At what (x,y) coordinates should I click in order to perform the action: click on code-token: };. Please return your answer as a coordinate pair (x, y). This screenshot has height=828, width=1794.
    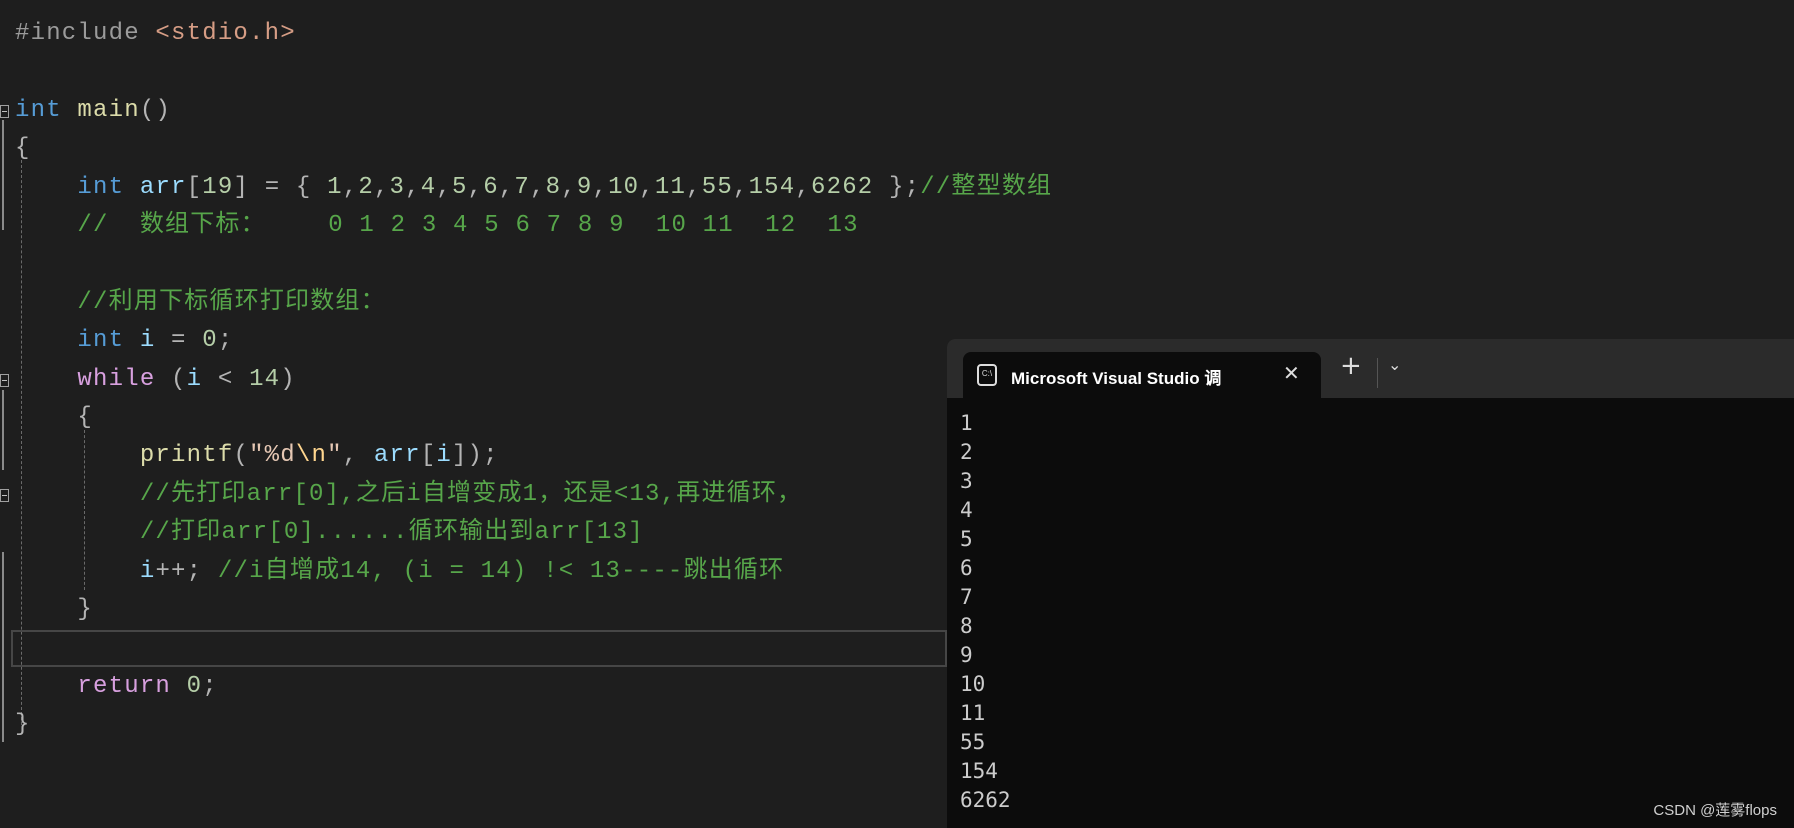
    Looking at the image, I should click on (897, 187).